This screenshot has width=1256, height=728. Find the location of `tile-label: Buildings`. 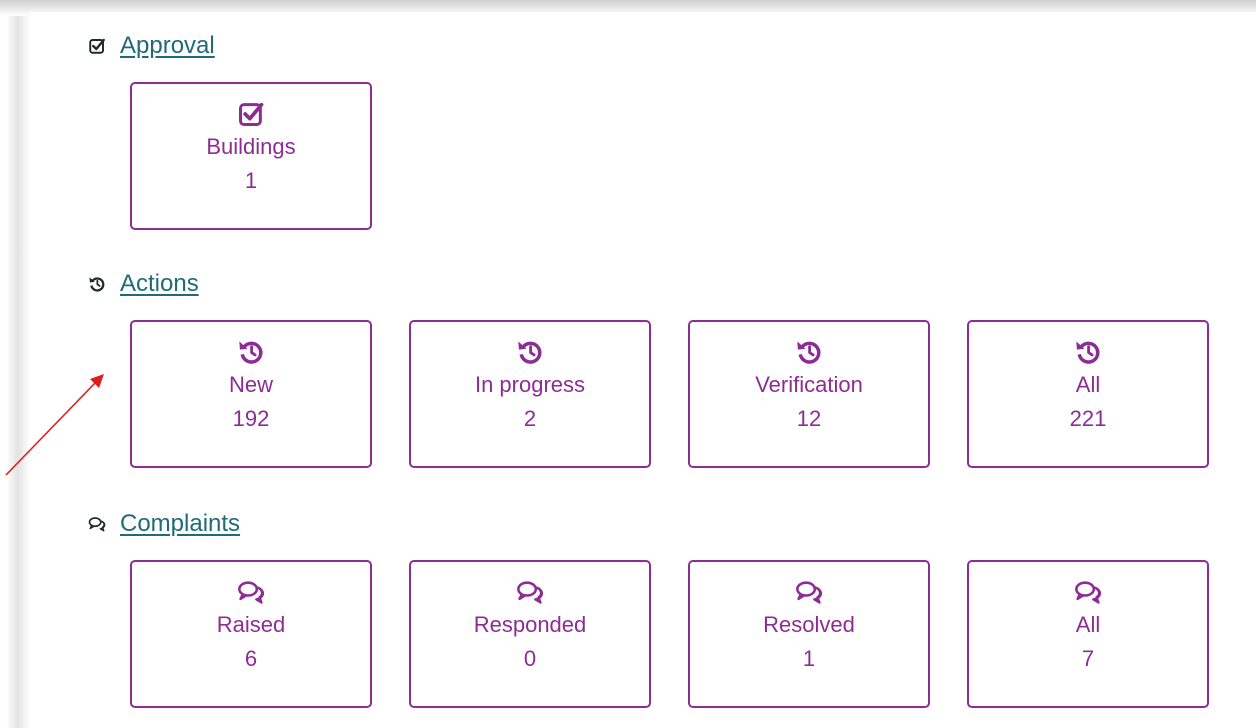

tile-label: Buildings is located at coordinates (251, 146).